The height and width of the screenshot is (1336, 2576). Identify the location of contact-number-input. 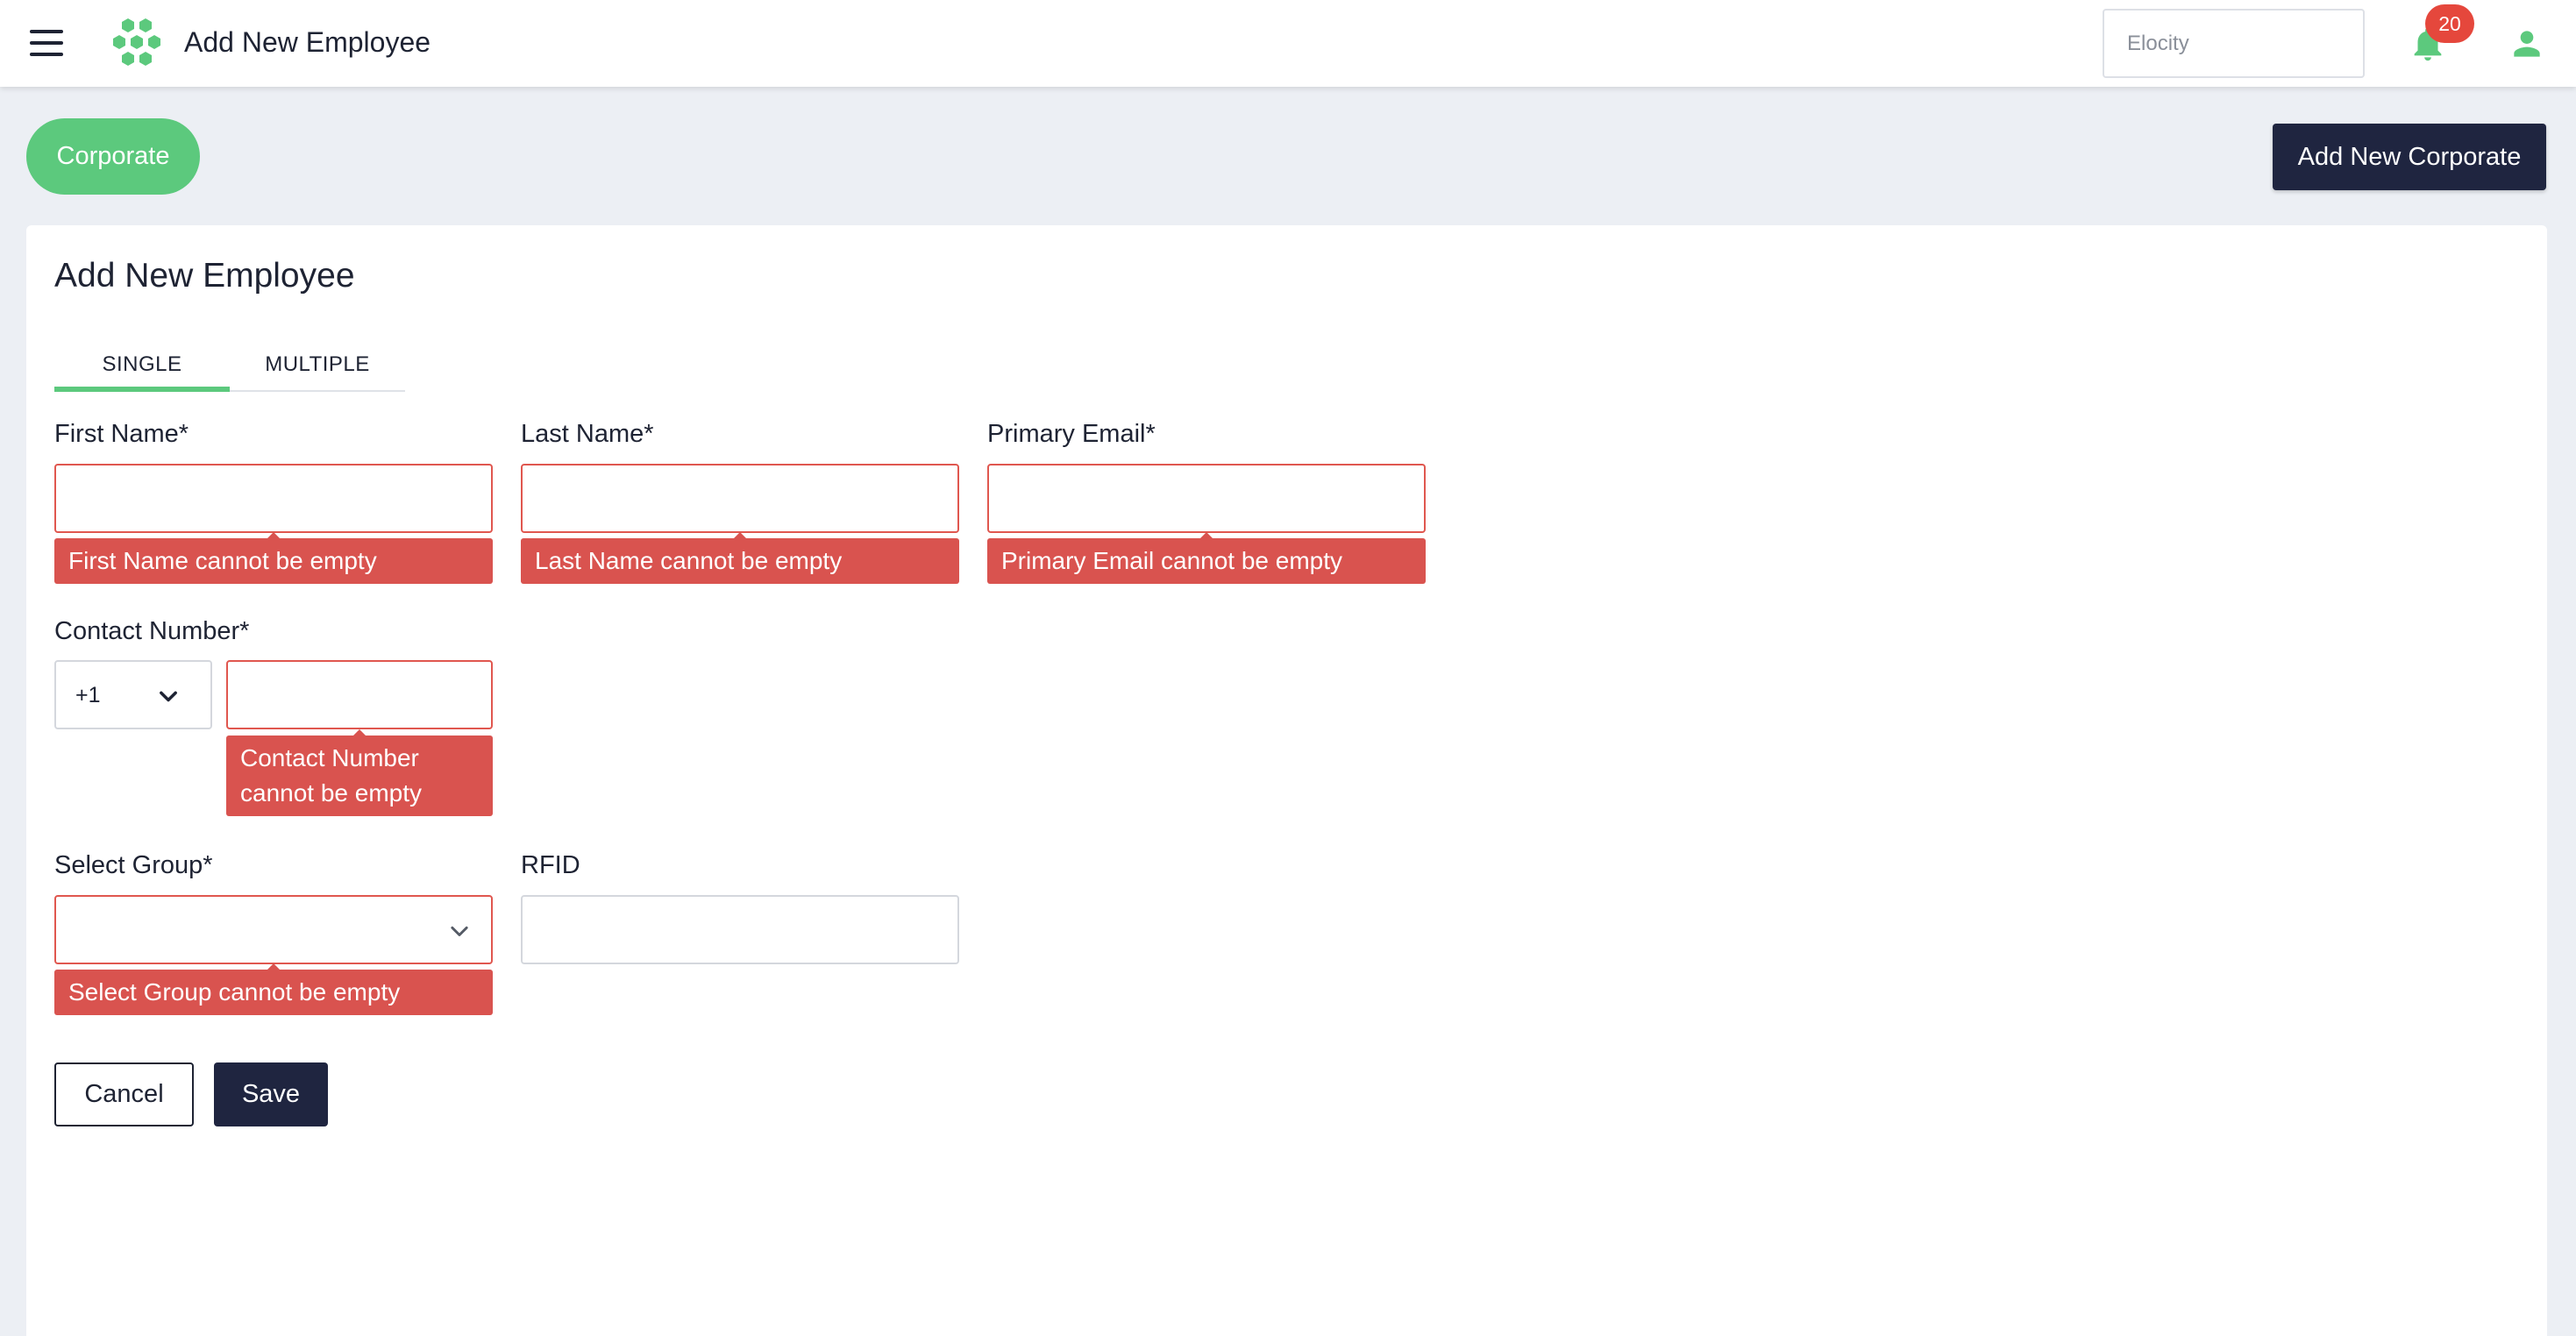
(359, 694).